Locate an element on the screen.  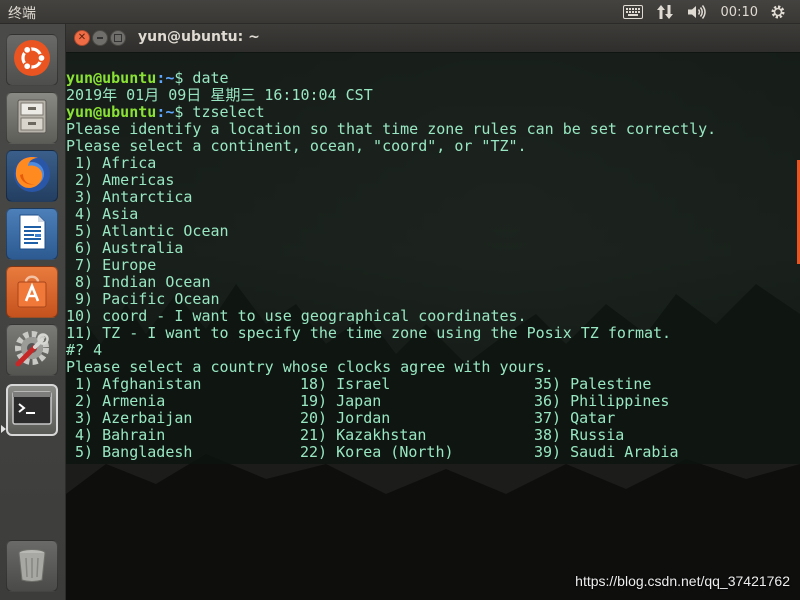
settings-wrench-icon is located at coordinates (32, 350).